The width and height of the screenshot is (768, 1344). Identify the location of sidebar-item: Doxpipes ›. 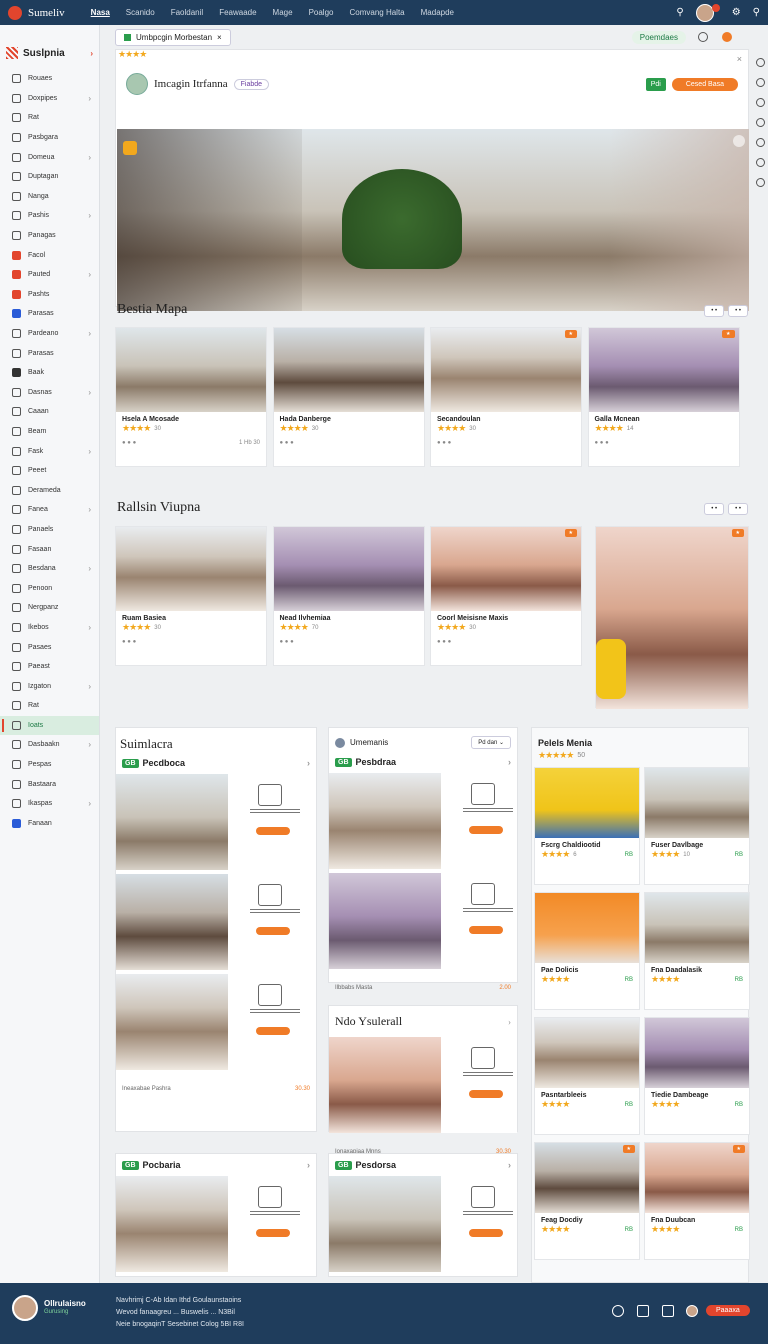
(49, 99).